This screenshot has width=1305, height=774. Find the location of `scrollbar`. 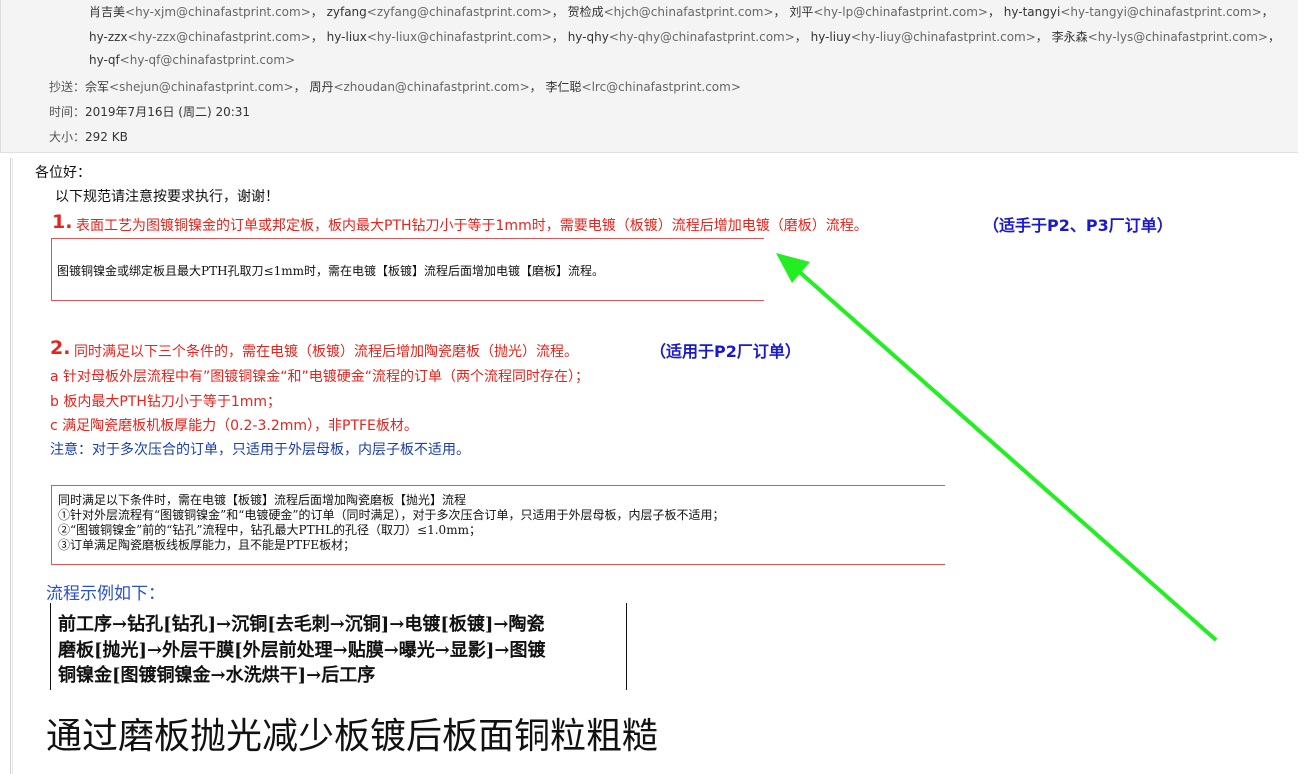

scrollbar is located at coordinates (1301, 387).